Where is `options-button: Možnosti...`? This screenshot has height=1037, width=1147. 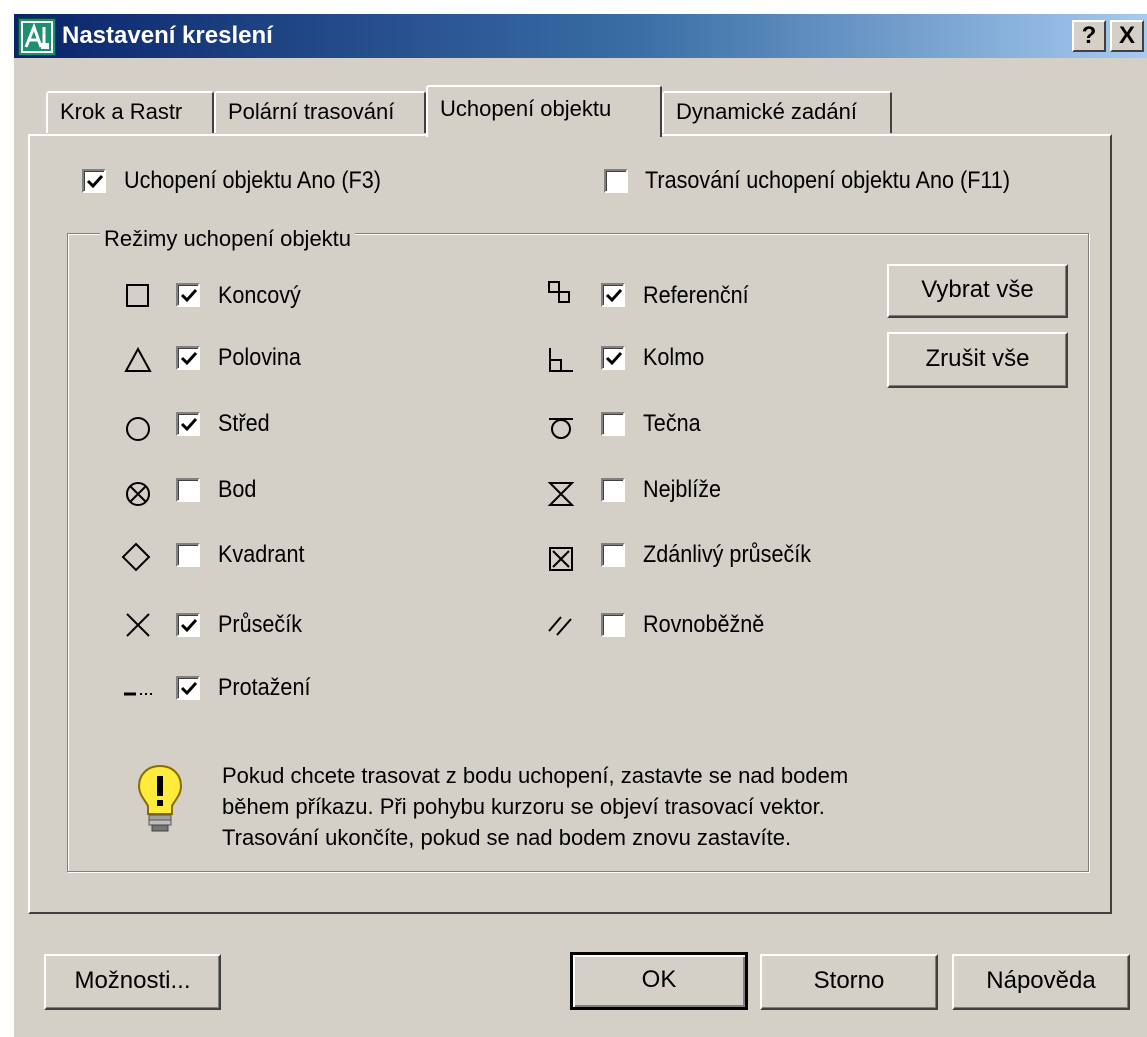
options-button: Možnosti... is located at coordinates (132, 982).